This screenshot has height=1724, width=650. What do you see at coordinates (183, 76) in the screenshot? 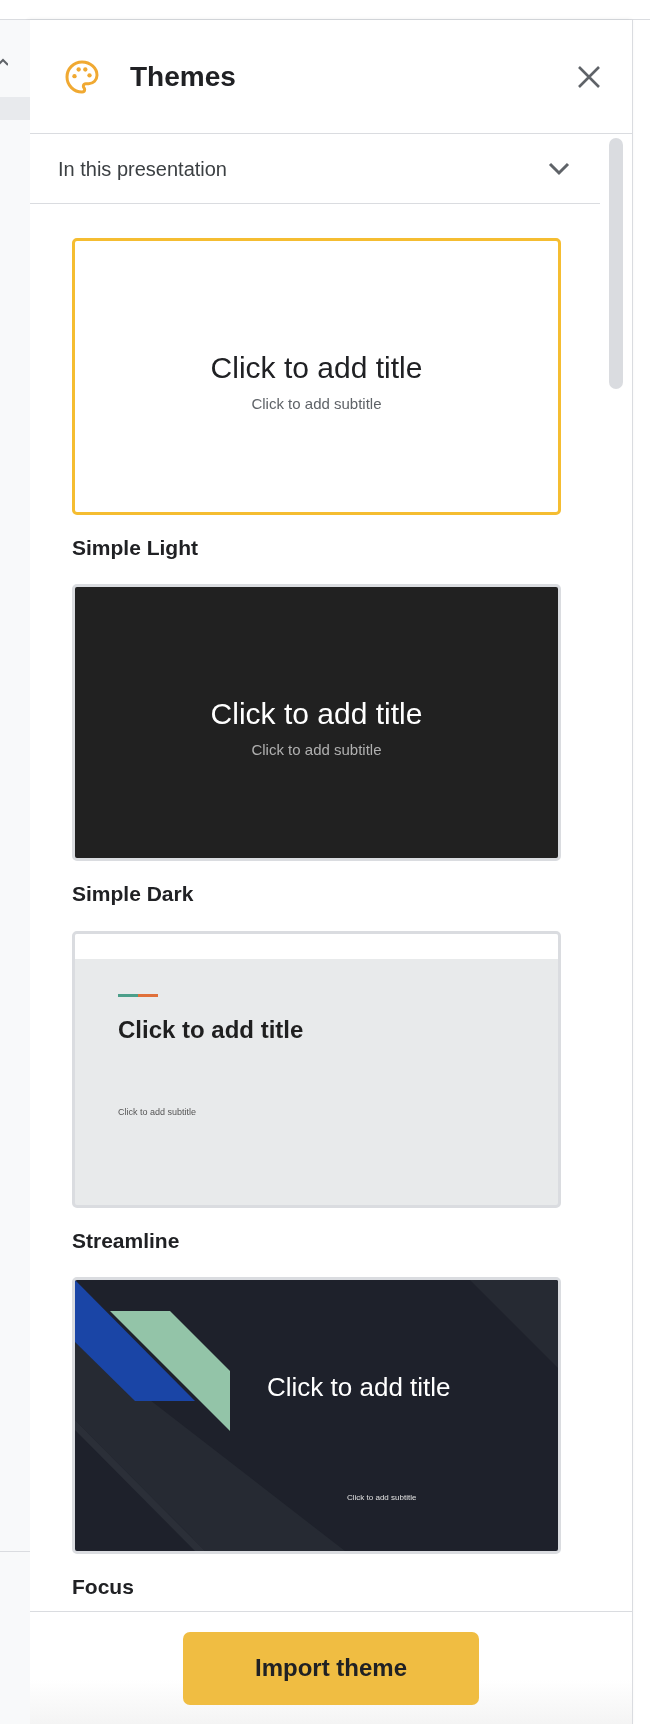
I see `panel-title: Themes` at bounding box center [183, 76].